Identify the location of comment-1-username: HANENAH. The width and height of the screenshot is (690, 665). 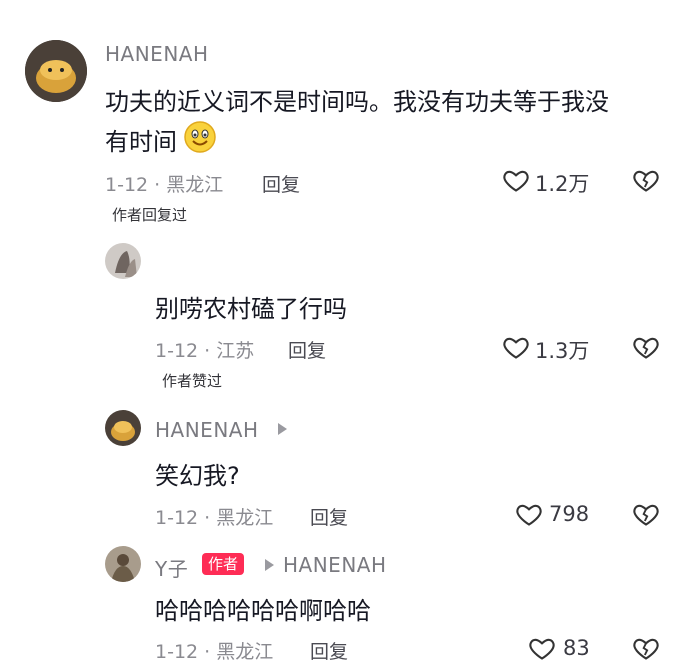
(157, 54).